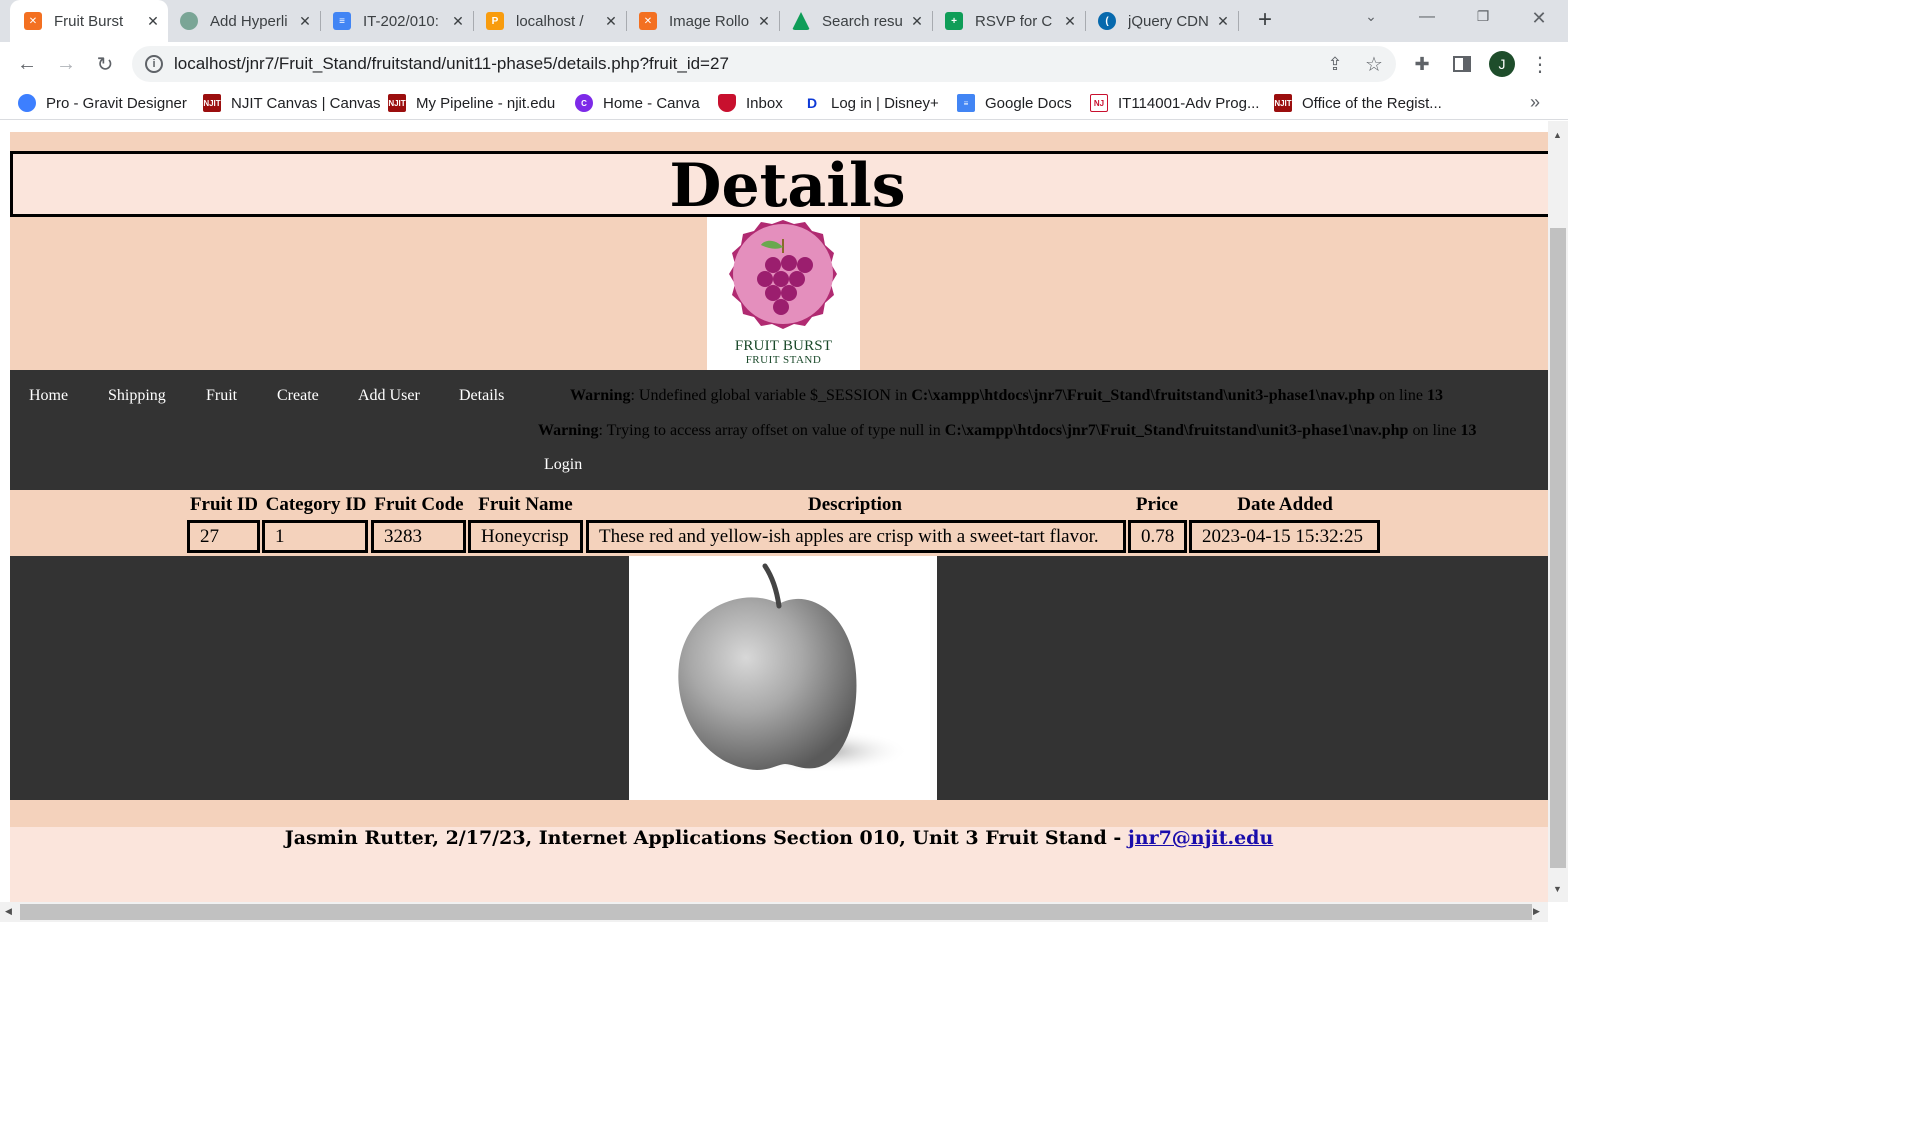 Image resolution: width=1920 pixels, height=1129 pixels. What do you see at coordinates (1157, 504) in the screenshot?
I see `table-header-price: Price` at bounding box center [1157, 504].